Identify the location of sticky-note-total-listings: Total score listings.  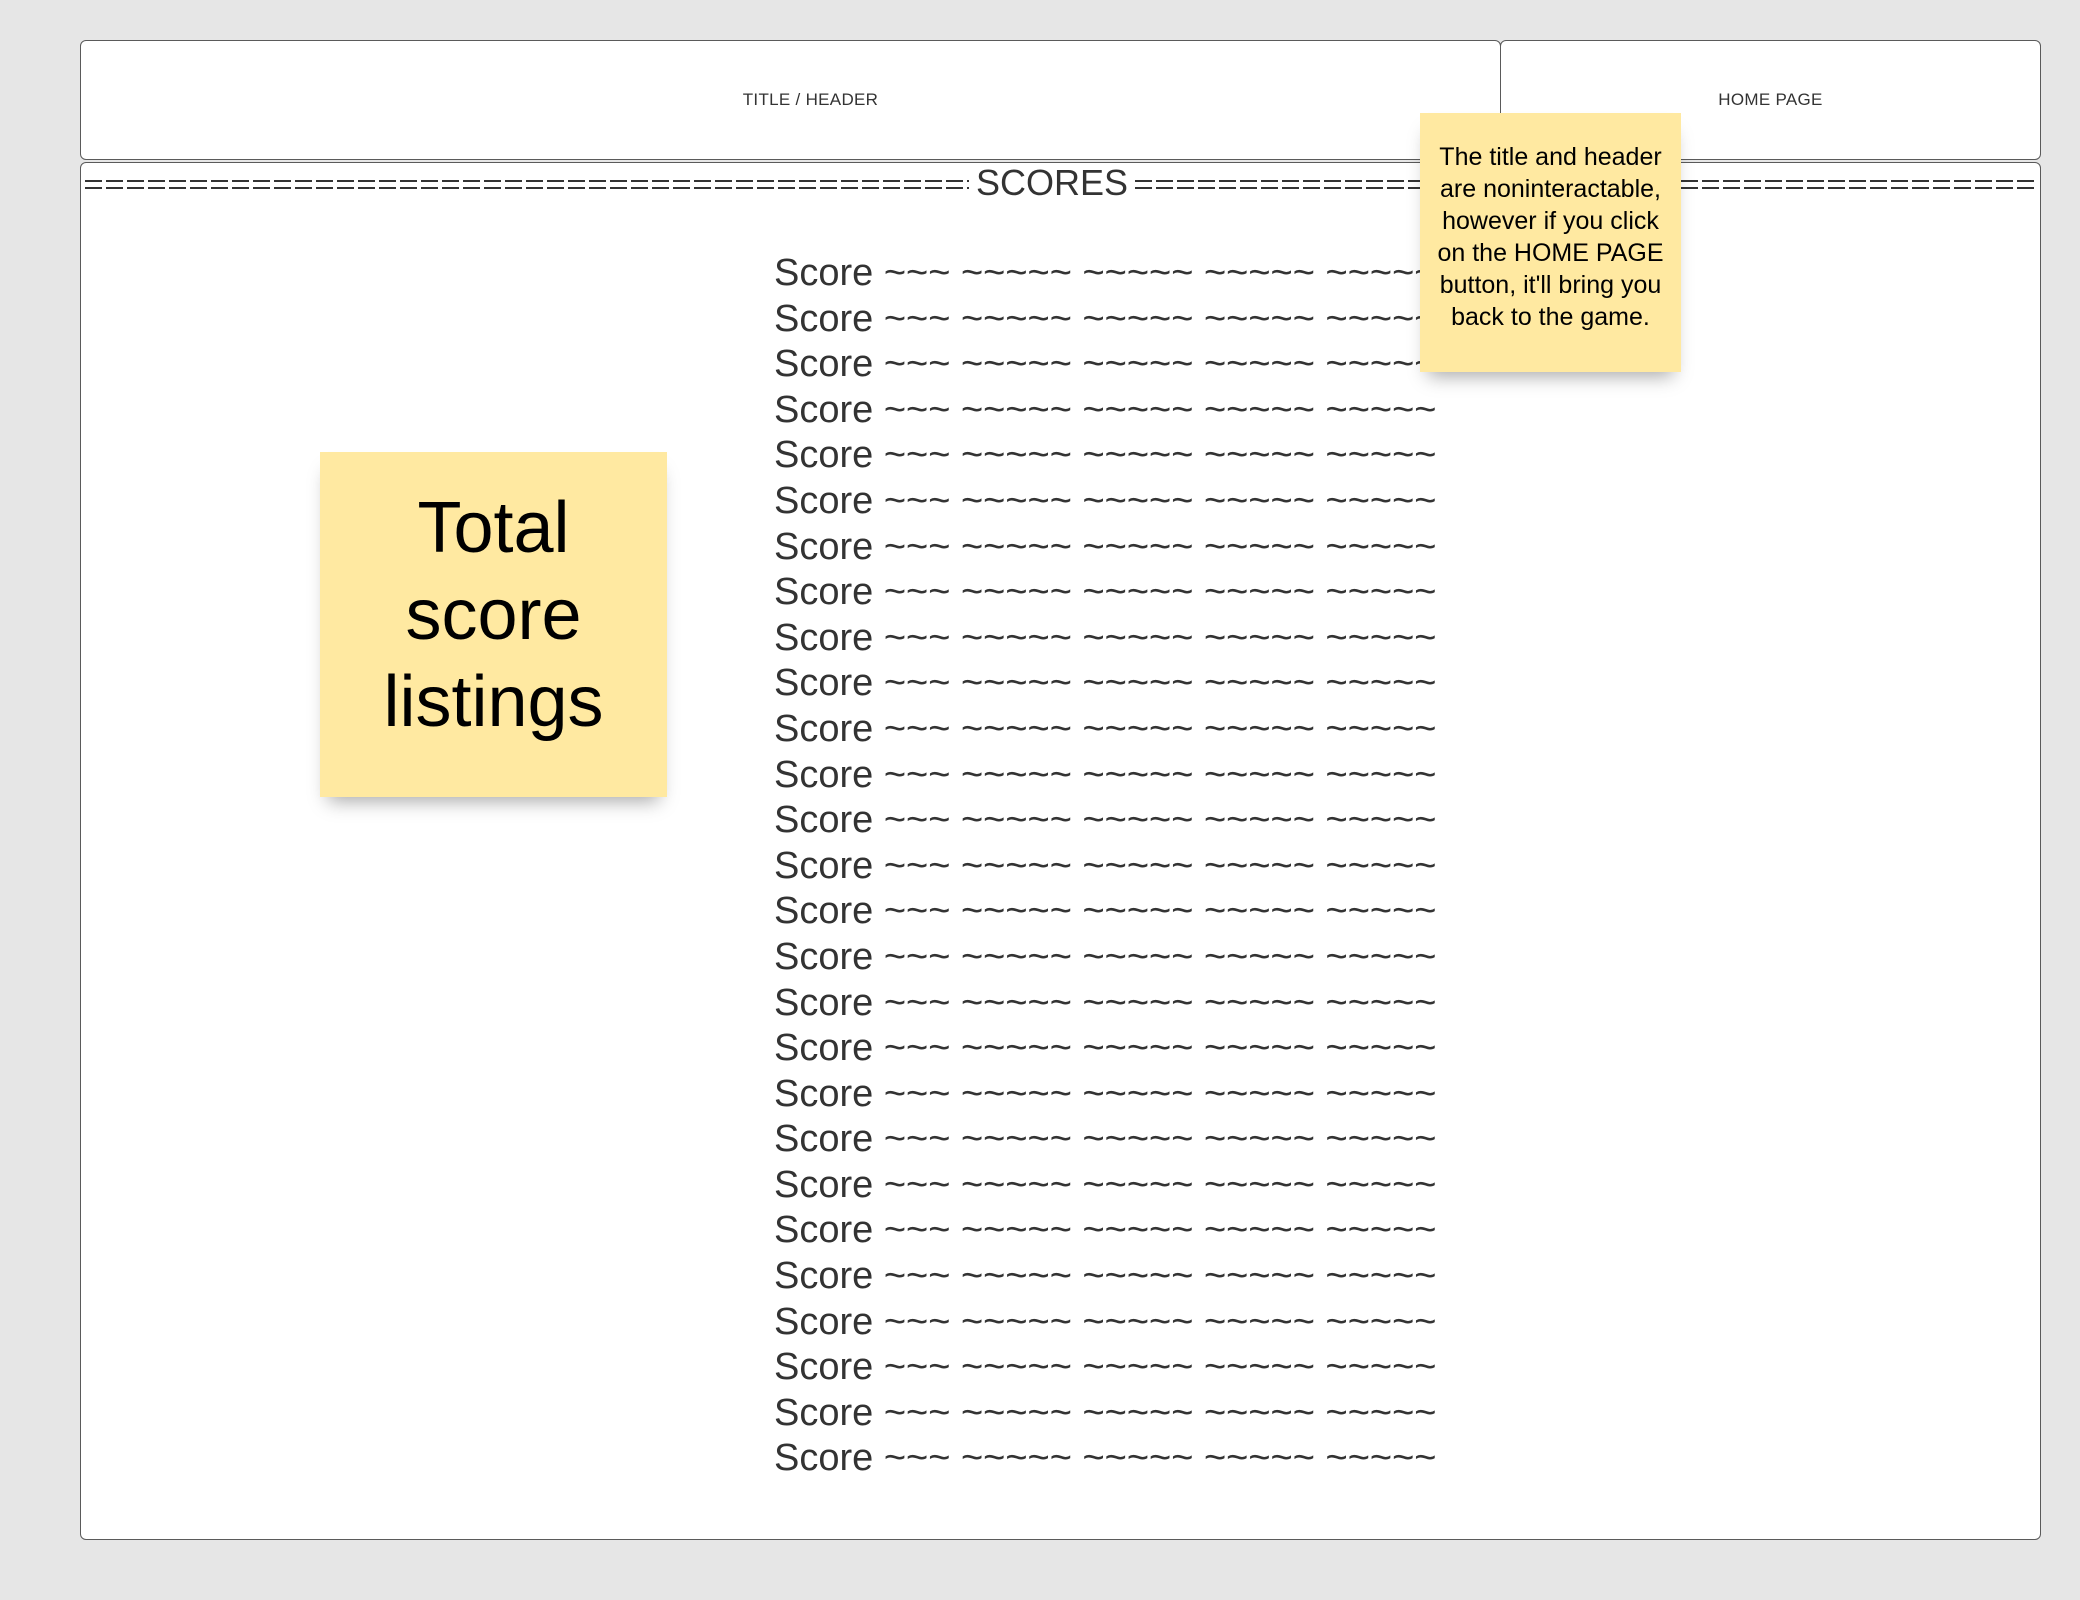
(493, 624).